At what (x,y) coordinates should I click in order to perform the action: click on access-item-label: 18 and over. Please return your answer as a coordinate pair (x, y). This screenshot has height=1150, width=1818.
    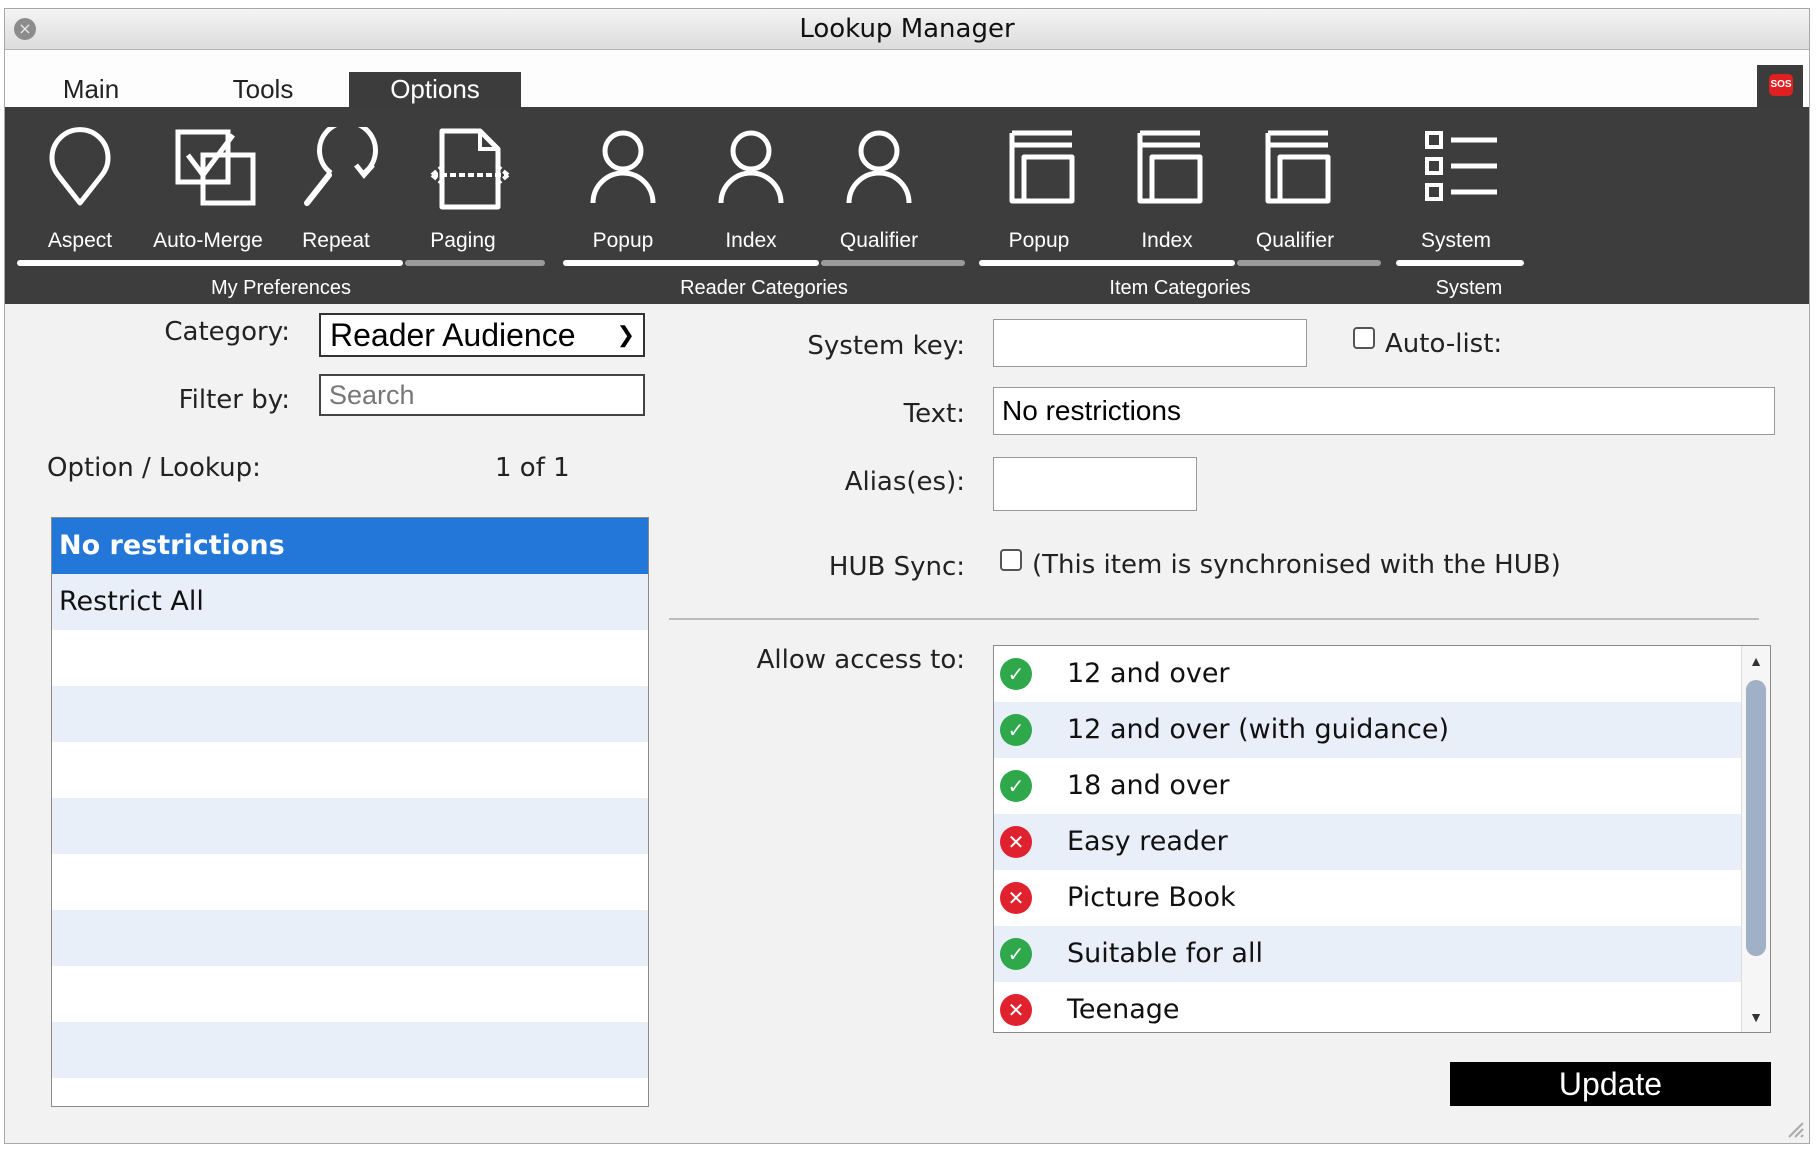
    Looking at the image, I should click on (1148, 785).